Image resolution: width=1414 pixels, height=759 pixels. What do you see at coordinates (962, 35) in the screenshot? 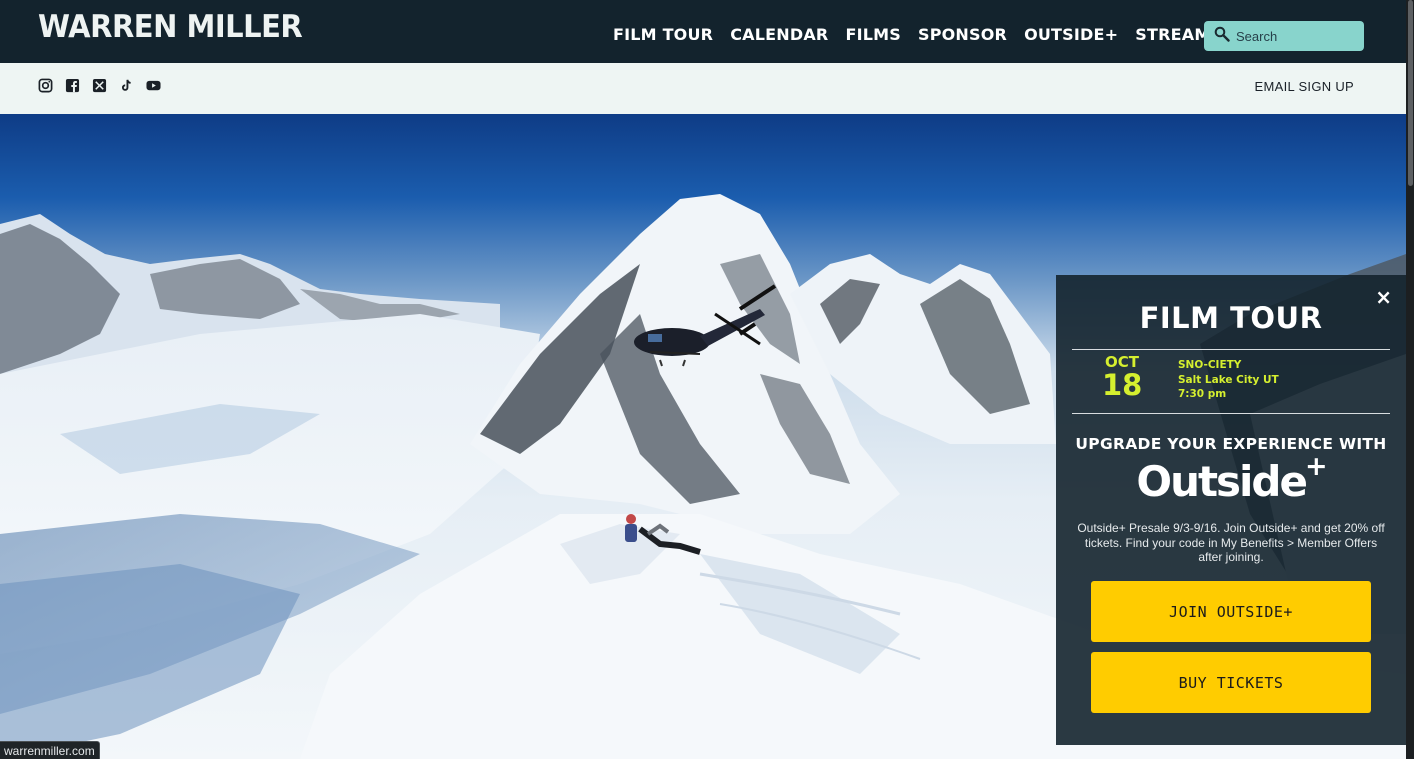
I see `nav-sponsor: SPONSOR` at bounding box center [962, 35].